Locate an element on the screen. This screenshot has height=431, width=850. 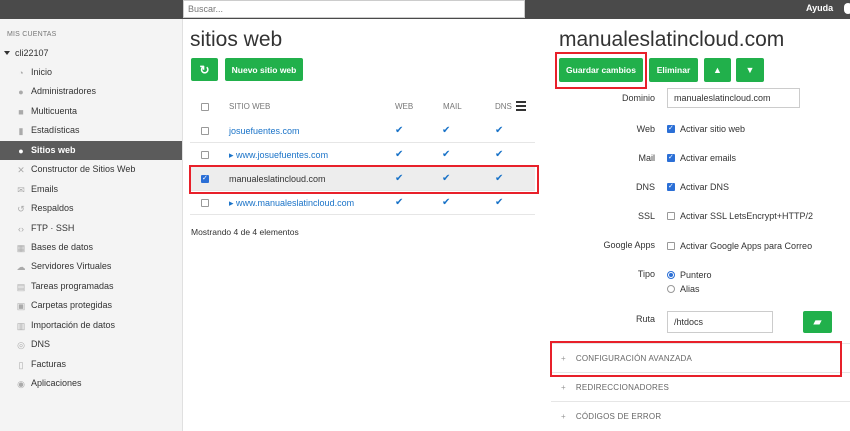
new-site-button: Nuevo sitio web is located at coordinates (264, 69).